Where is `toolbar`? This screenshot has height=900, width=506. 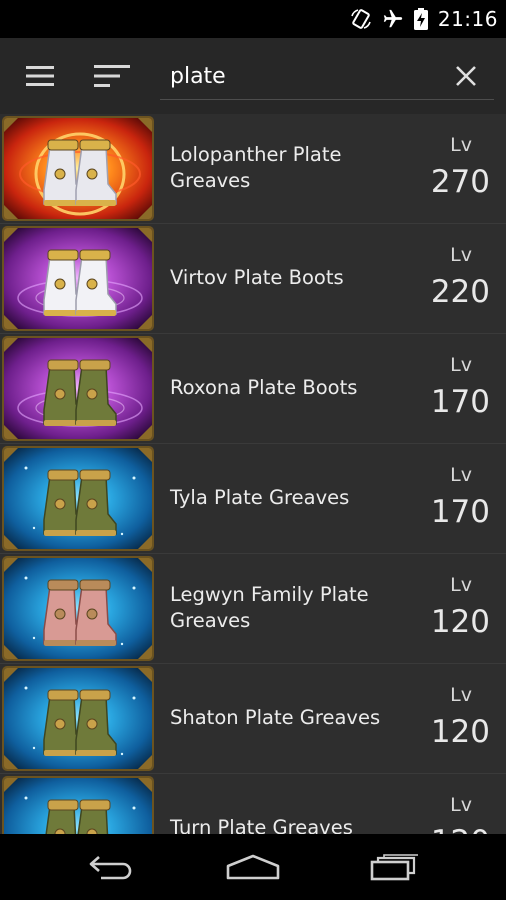 toolbar is located at coordinates (253, 76).